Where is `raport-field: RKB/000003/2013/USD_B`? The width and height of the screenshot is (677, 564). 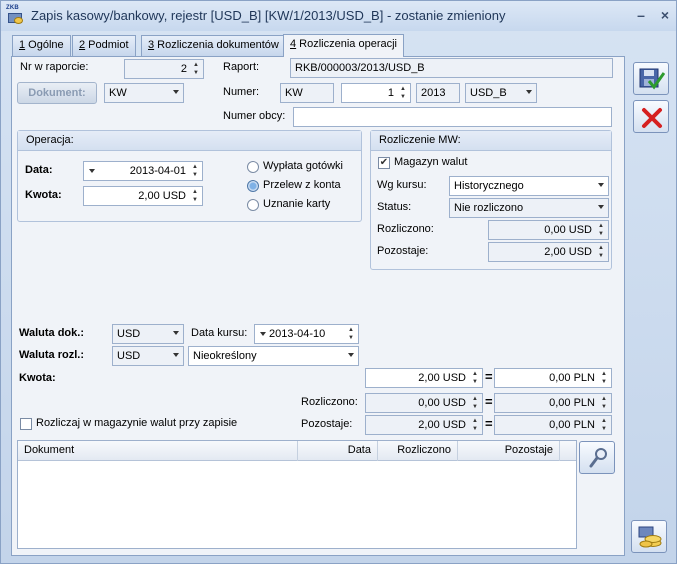
raport-field: RKB/000003/2013/USD_B is located at coordinates (451, 68).